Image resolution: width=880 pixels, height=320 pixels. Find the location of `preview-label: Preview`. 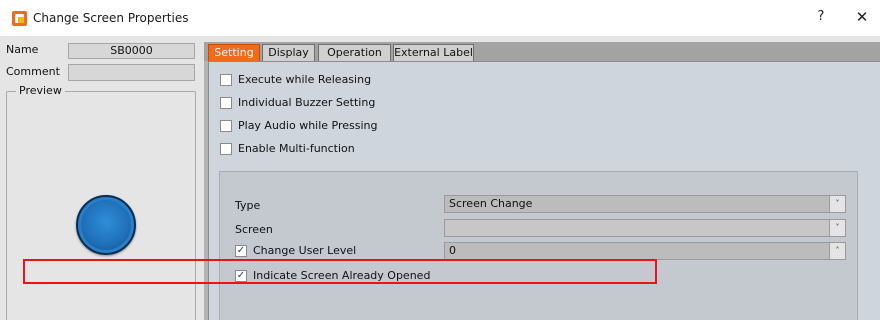

preview-label: Preview is located at coordinates (40, 90).